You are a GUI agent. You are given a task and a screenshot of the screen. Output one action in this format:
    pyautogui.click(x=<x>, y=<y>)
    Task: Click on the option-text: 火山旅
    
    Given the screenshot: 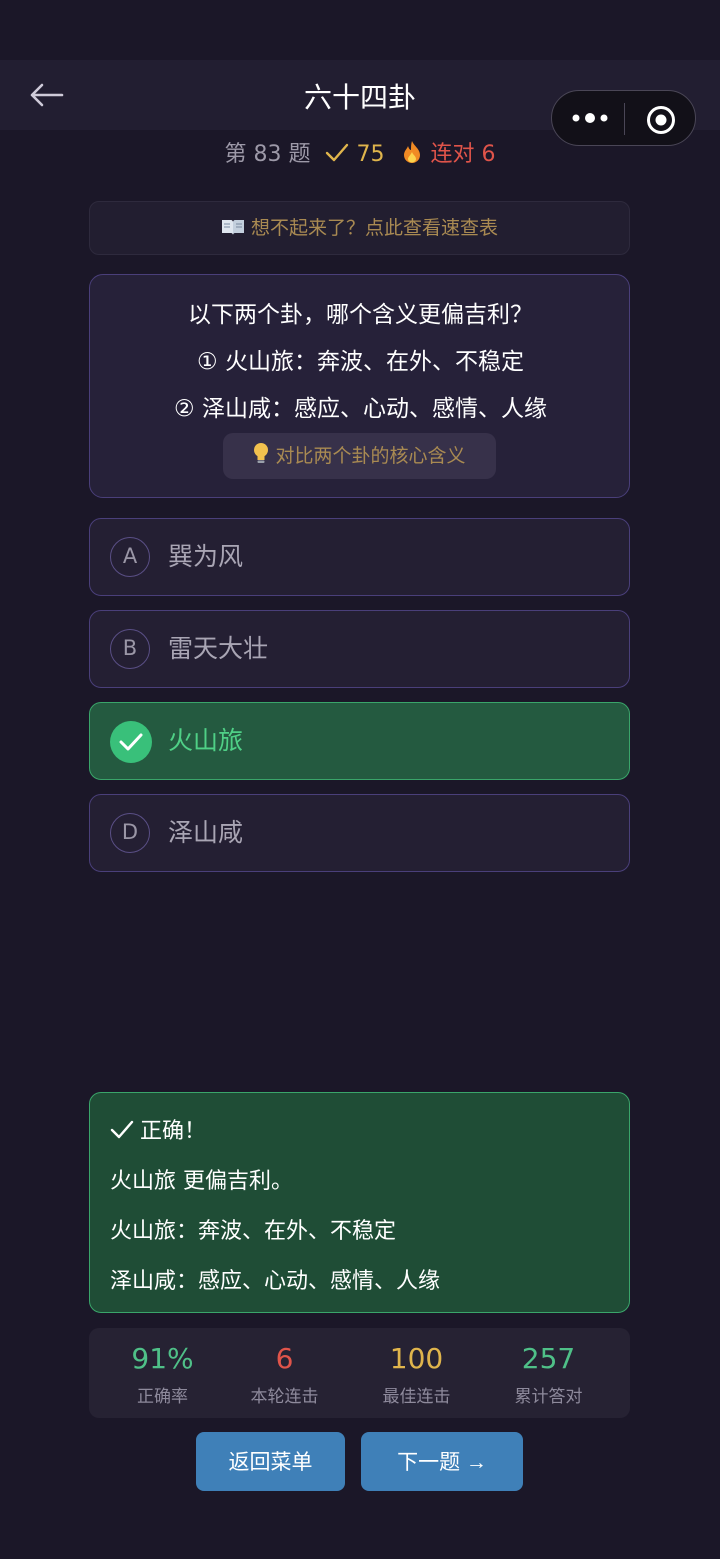 What is the action you would take?
    pyautogui.click(x=206, y=740)
    